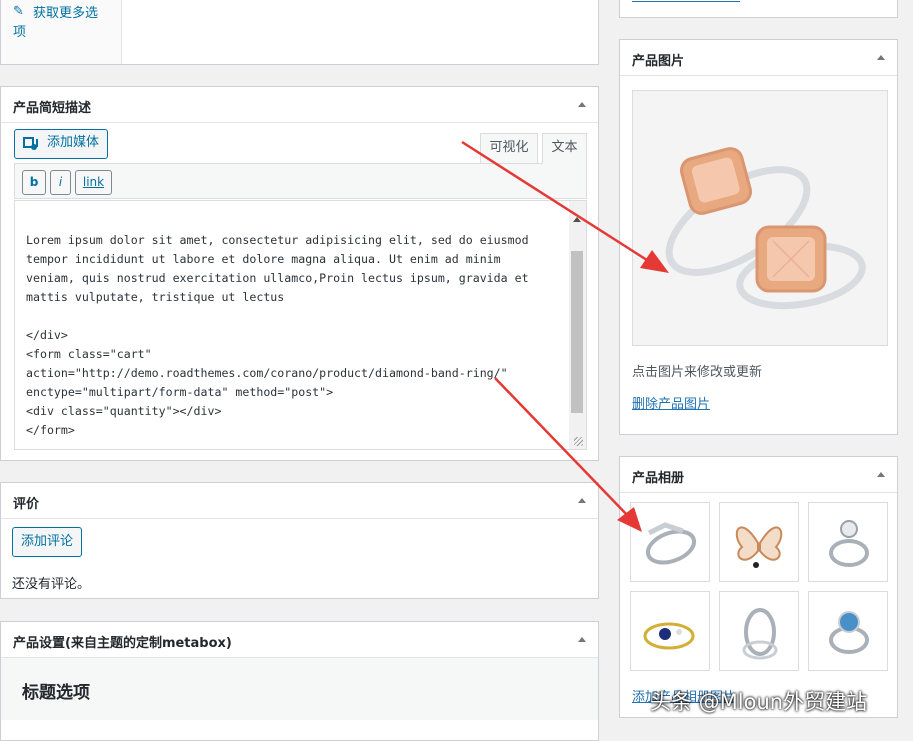 The width and height of the screenshot is (913, 741). What do you see at coordinates (300, 181) in the screenshot?
I see `quicktags-toolbar: b i link` at bounding box center [300, 181].